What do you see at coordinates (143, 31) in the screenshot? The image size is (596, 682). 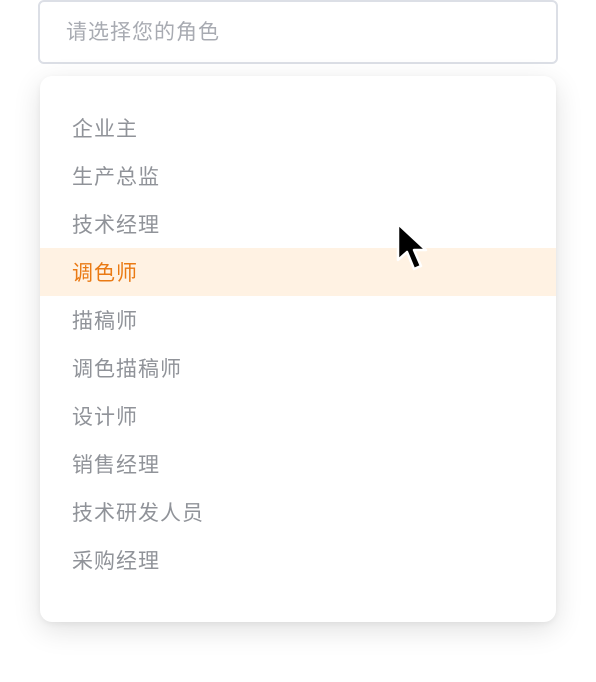 I see `role-select-placeholder: 请选择您的角色` at bounding box center [143, 31].